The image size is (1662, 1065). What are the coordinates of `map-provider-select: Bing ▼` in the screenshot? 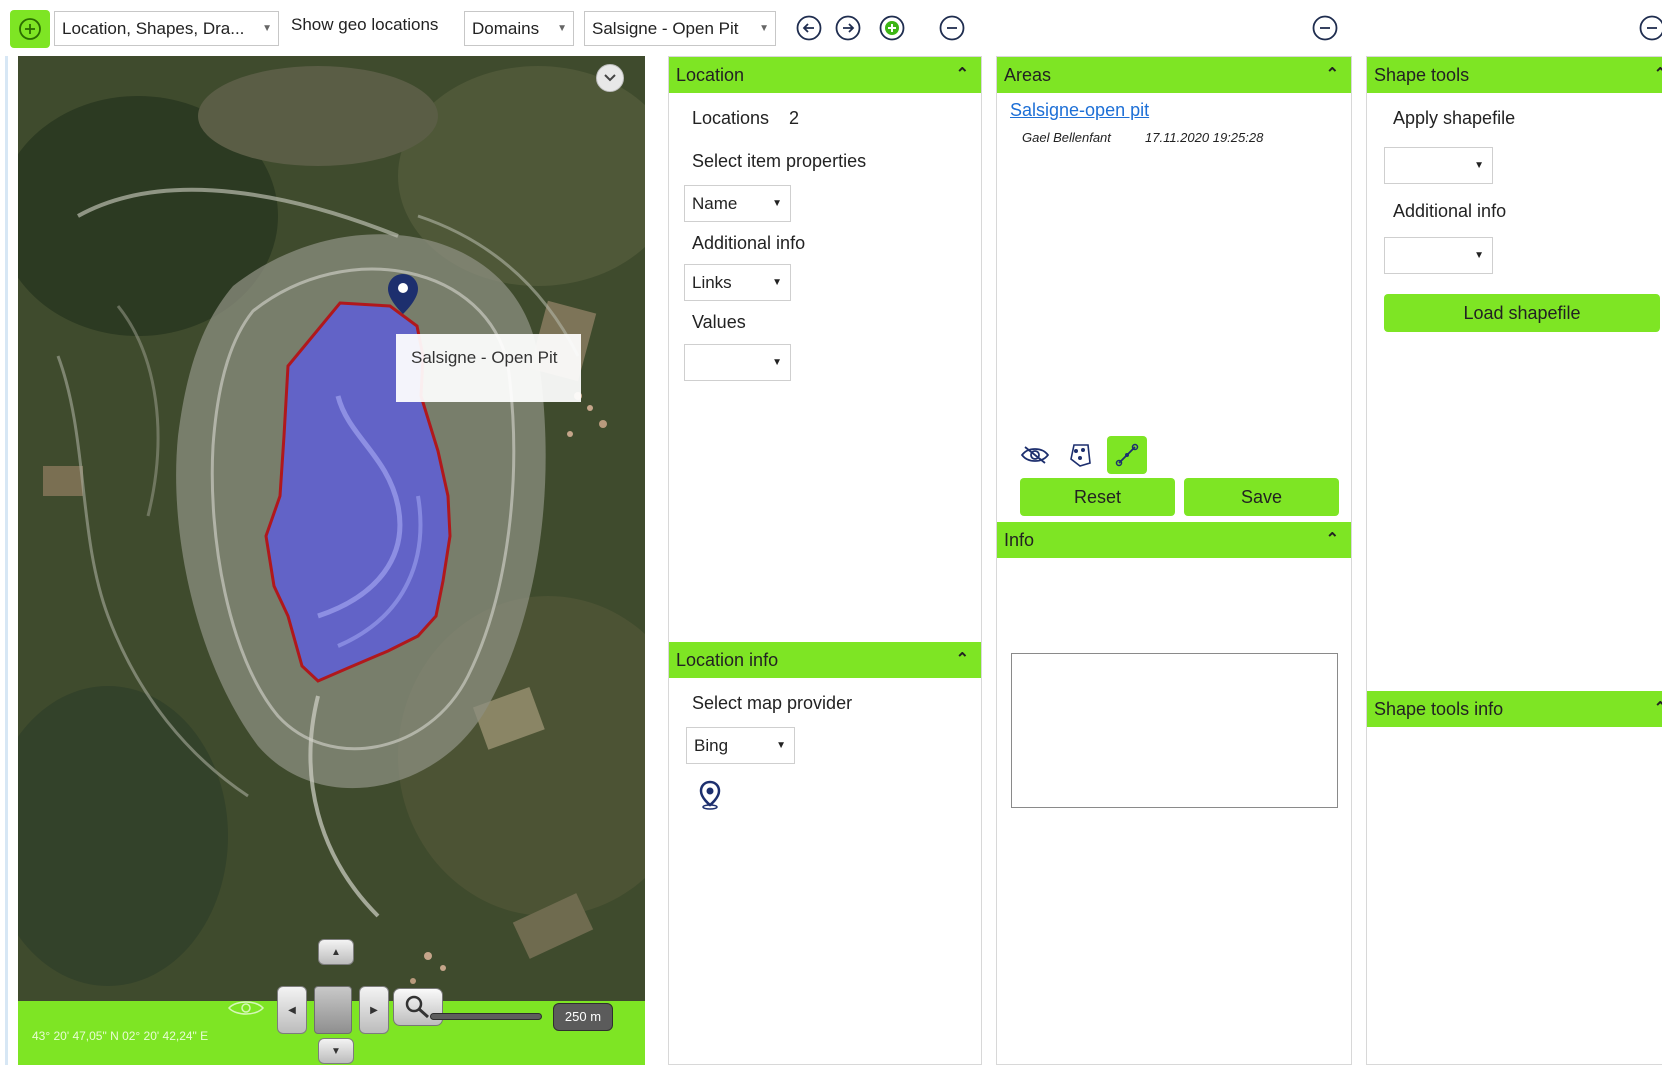 It's located at (740, 745).